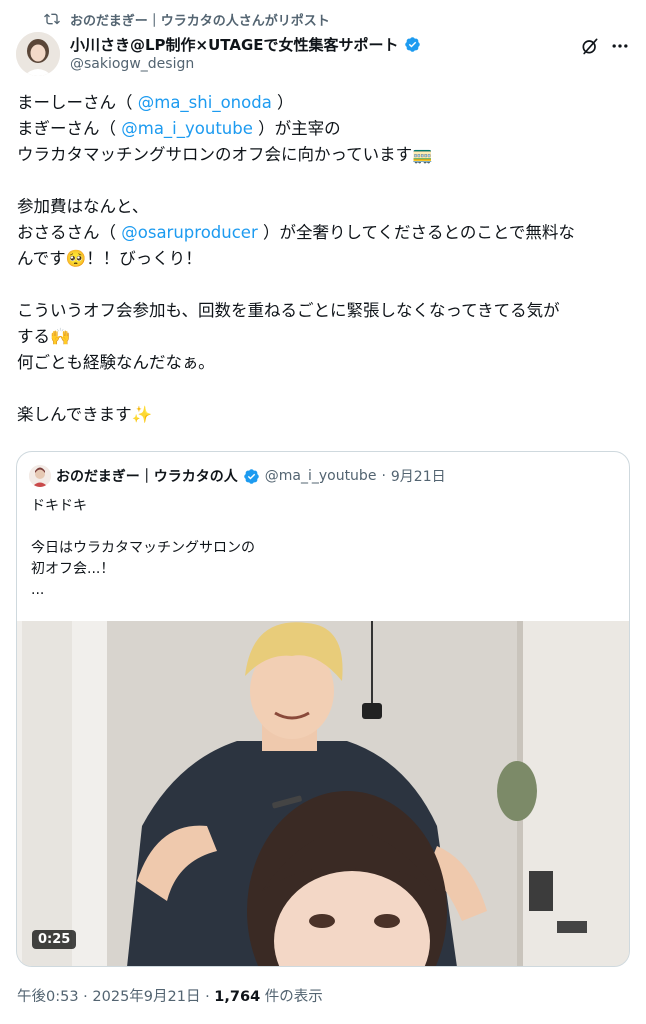 This screenshot has height=1024, width=646. I want to click on tweet-line: ウラカタマッチングサロンのオフ会に向かっています🚃, so click(225, 154).